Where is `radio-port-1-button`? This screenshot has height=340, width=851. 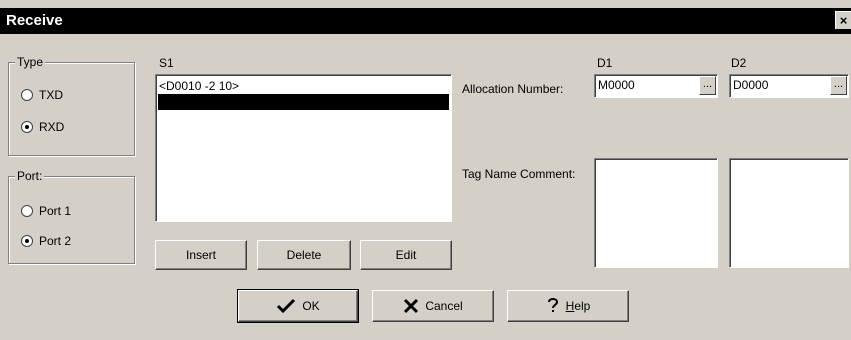 radio-port-1-button is located at coordinates (27, 211).